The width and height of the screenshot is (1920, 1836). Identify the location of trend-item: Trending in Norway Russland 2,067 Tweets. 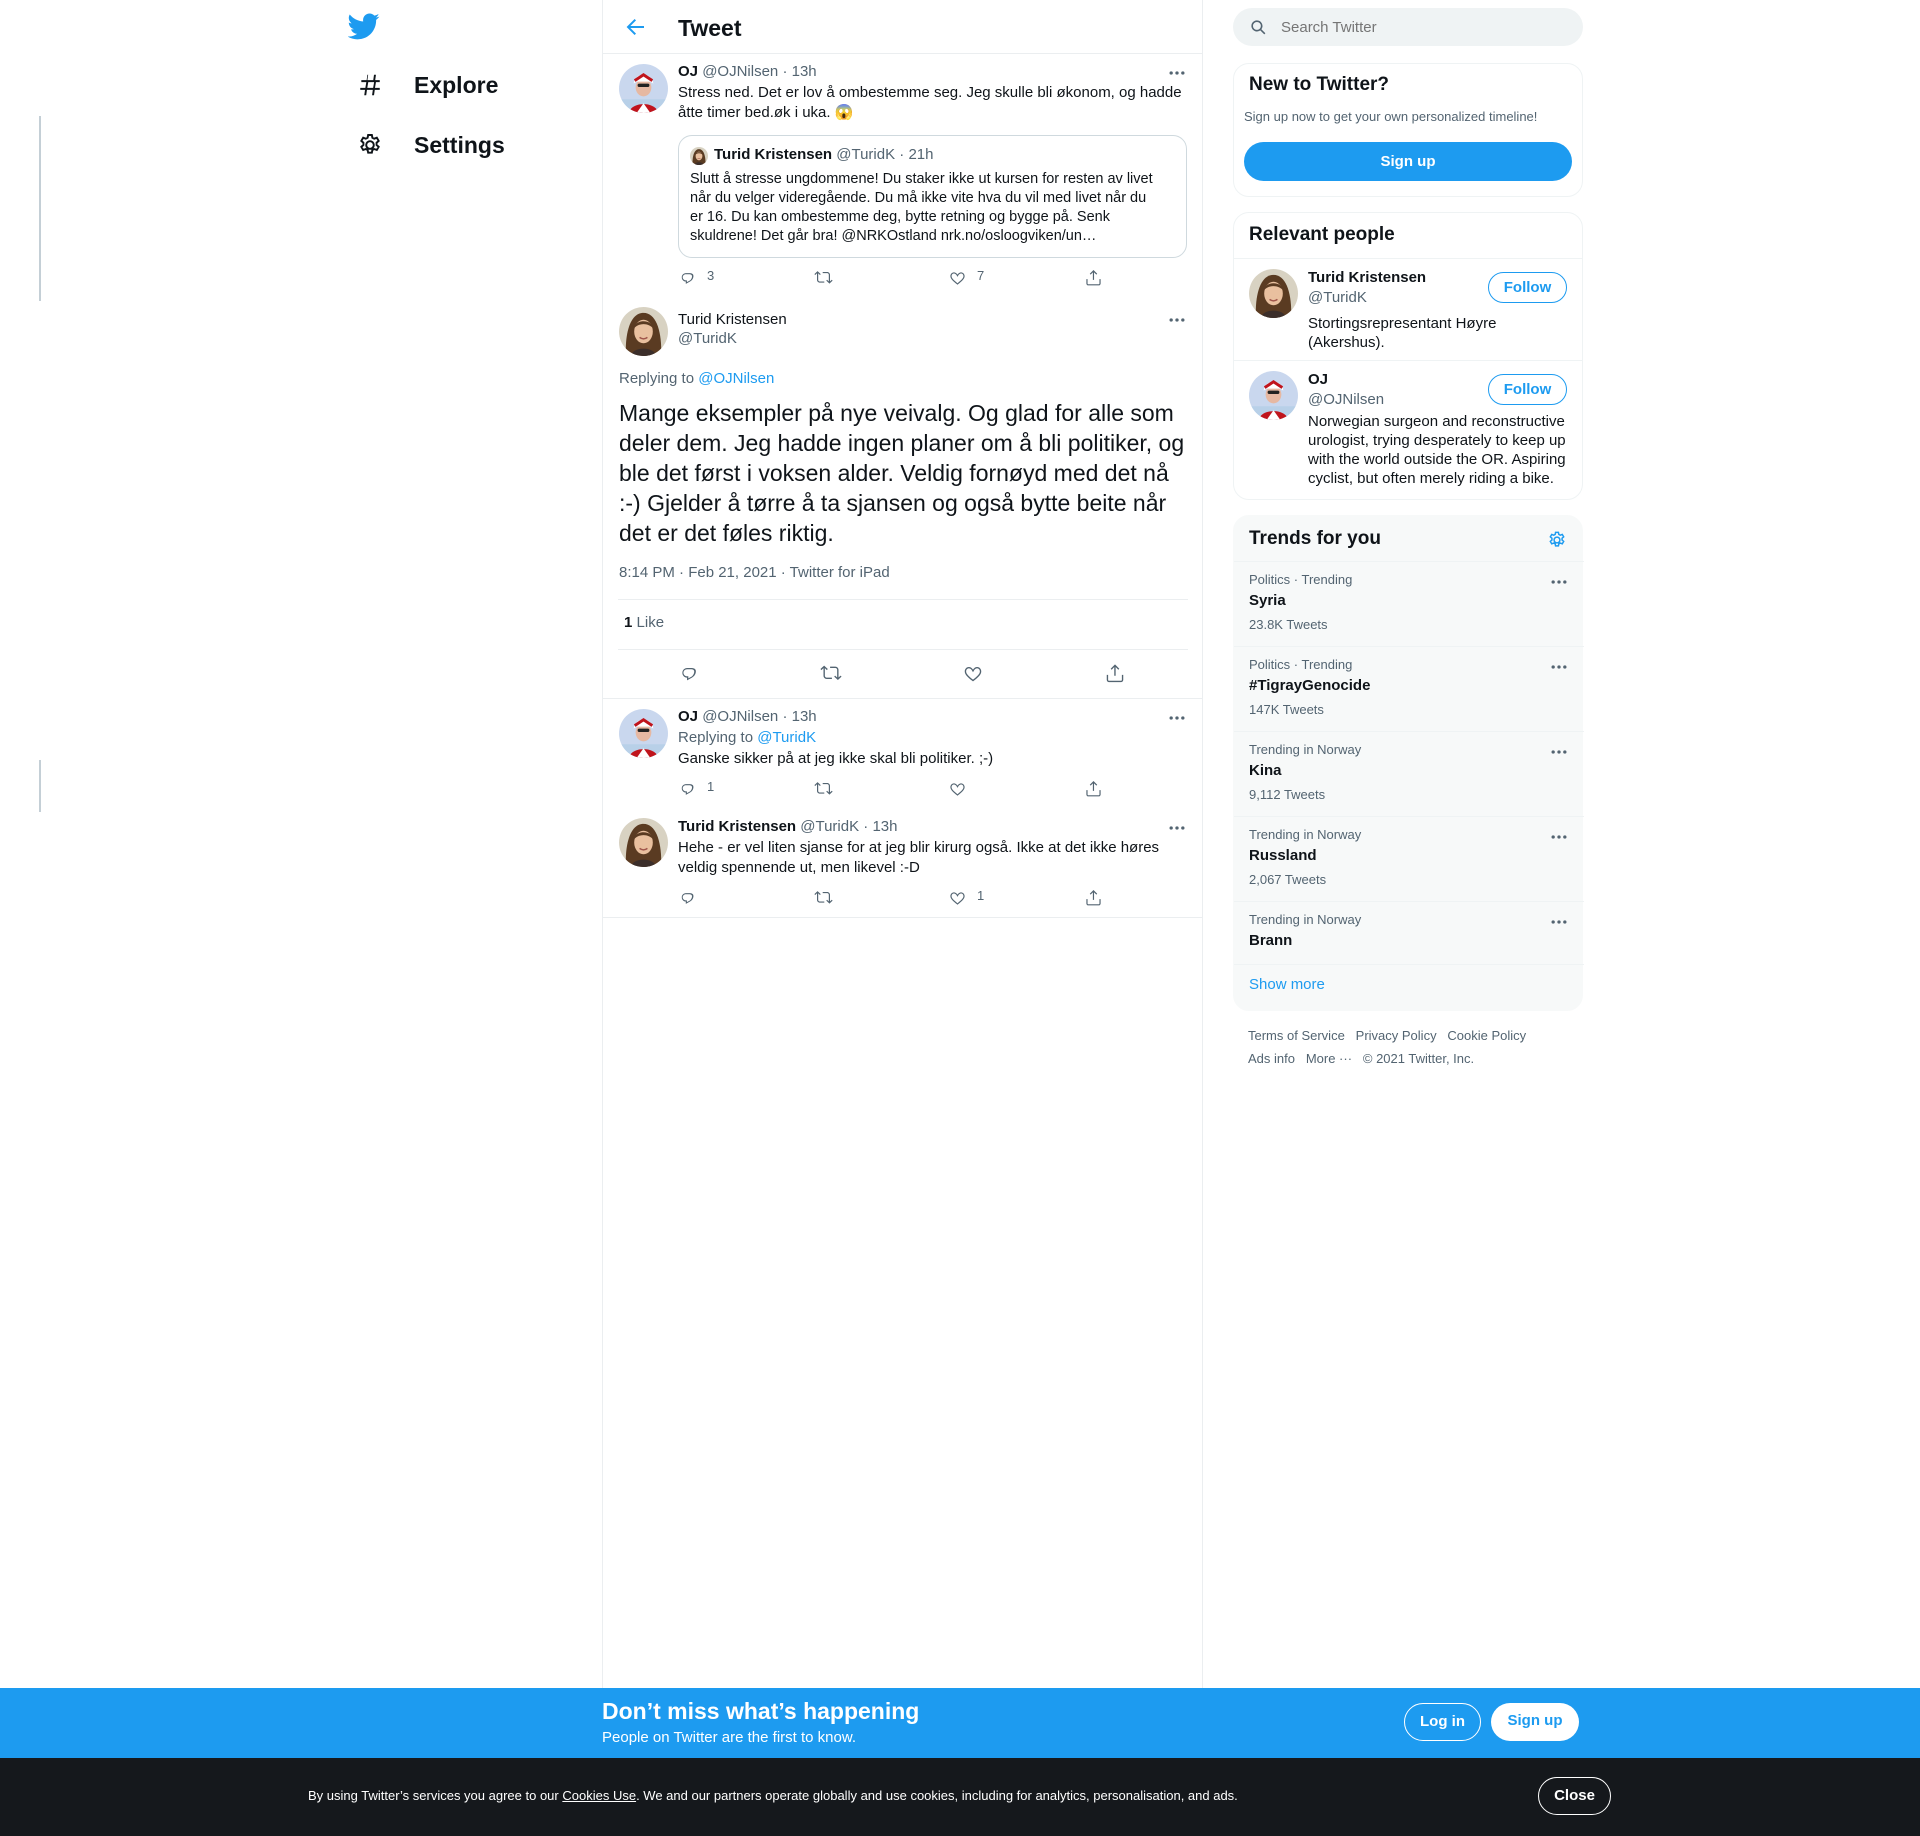
(1409, 858).